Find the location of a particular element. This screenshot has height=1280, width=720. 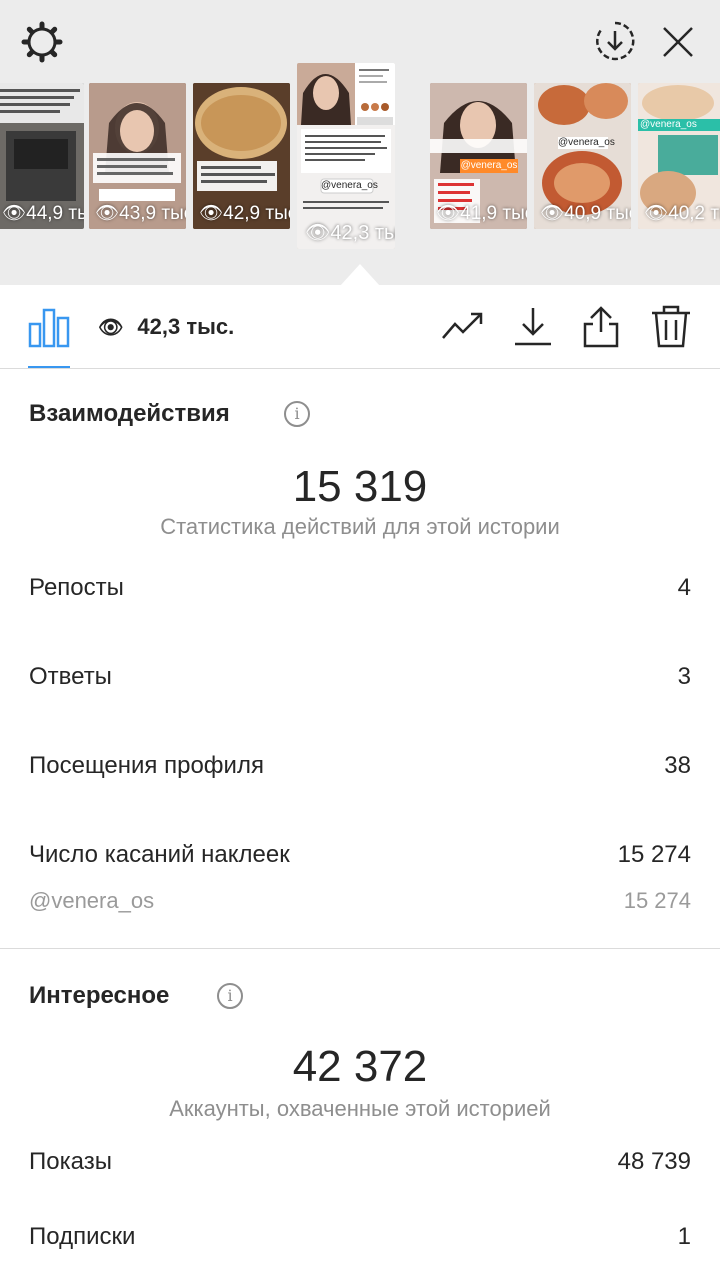

interactions-total: 15 319 is located at coordinates (360, 486).